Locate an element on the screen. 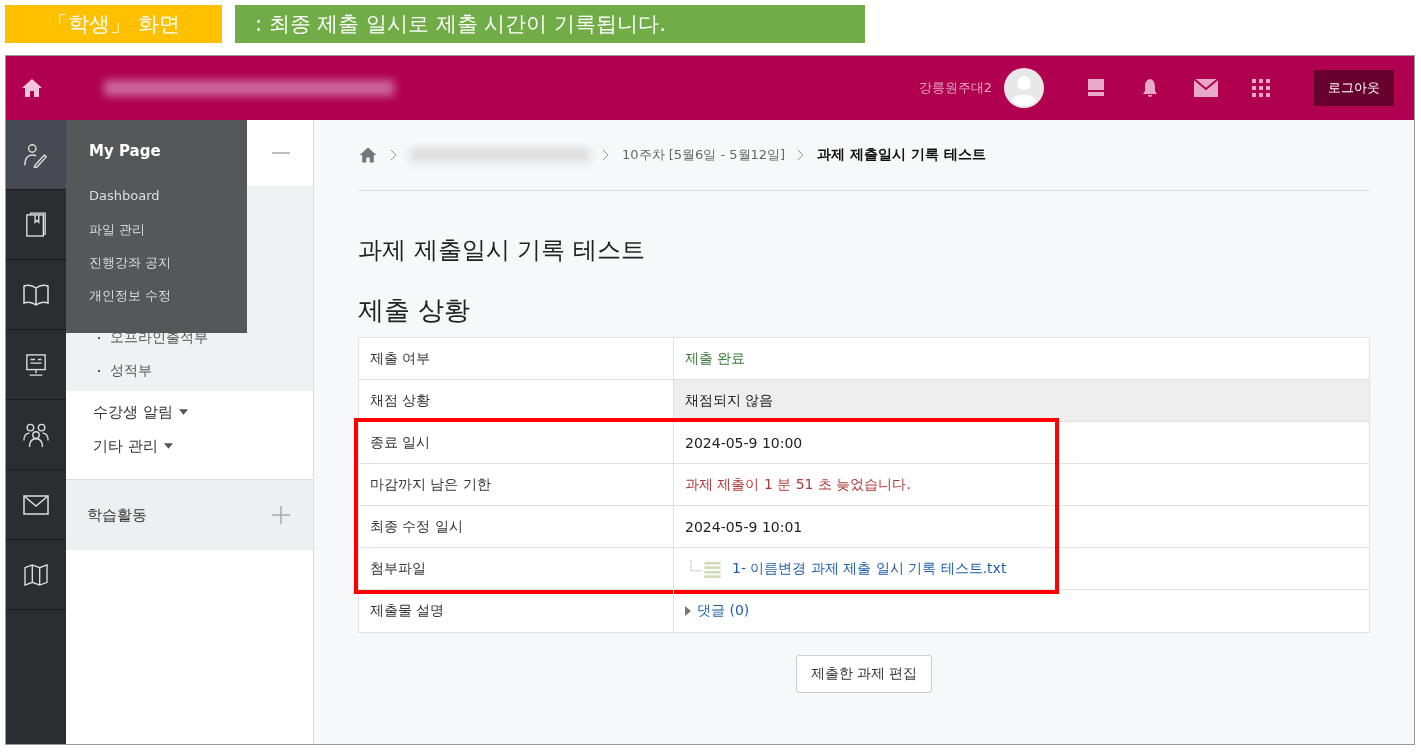 This screenshot has height=753, width=1421. table-cell-text: 제출 완료 is located at coordinates (715, 358).